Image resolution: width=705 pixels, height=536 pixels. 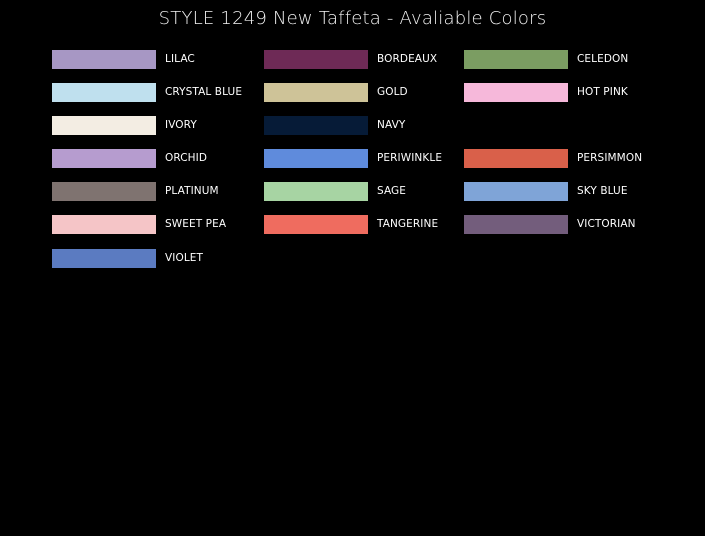 I want to click on swatch-bordeaux: BORDEAUX, so click(x=350, y=59).